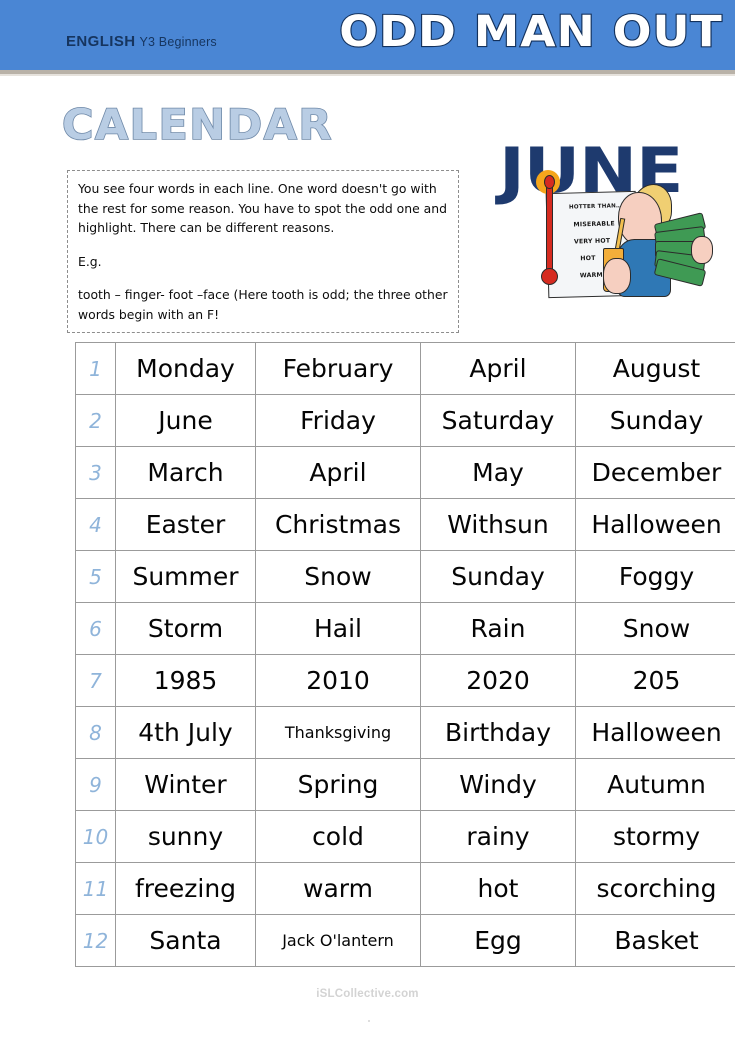 Image resolution: width=735 pixels, height=1040 pixels. Describe the element at coordinates (95, 888) in the screenshot. I see `row-number: 11` at that location.